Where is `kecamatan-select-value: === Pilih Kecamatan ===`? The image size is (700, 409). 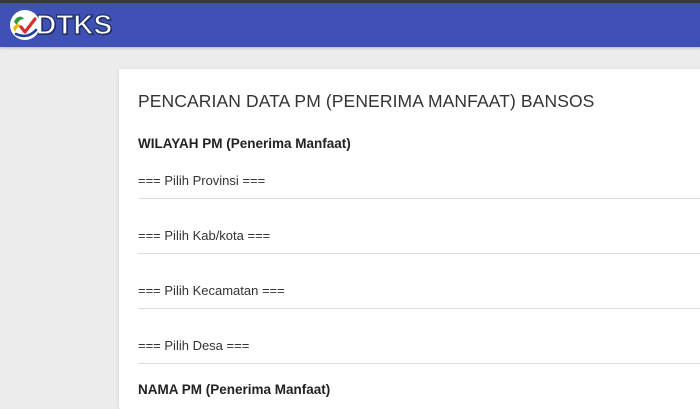
kecamatan-select-value: === Pilih Kecamatan === is located at coordinates (211, 290).